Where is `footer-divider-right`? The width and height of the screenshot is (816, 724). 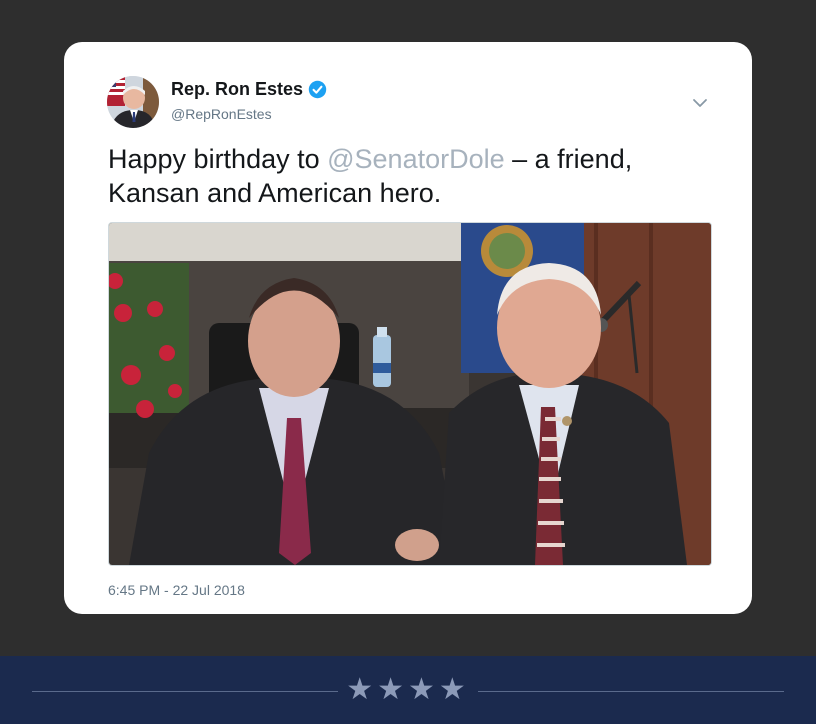 footer-divider-right is located at coordinates (631, 691).